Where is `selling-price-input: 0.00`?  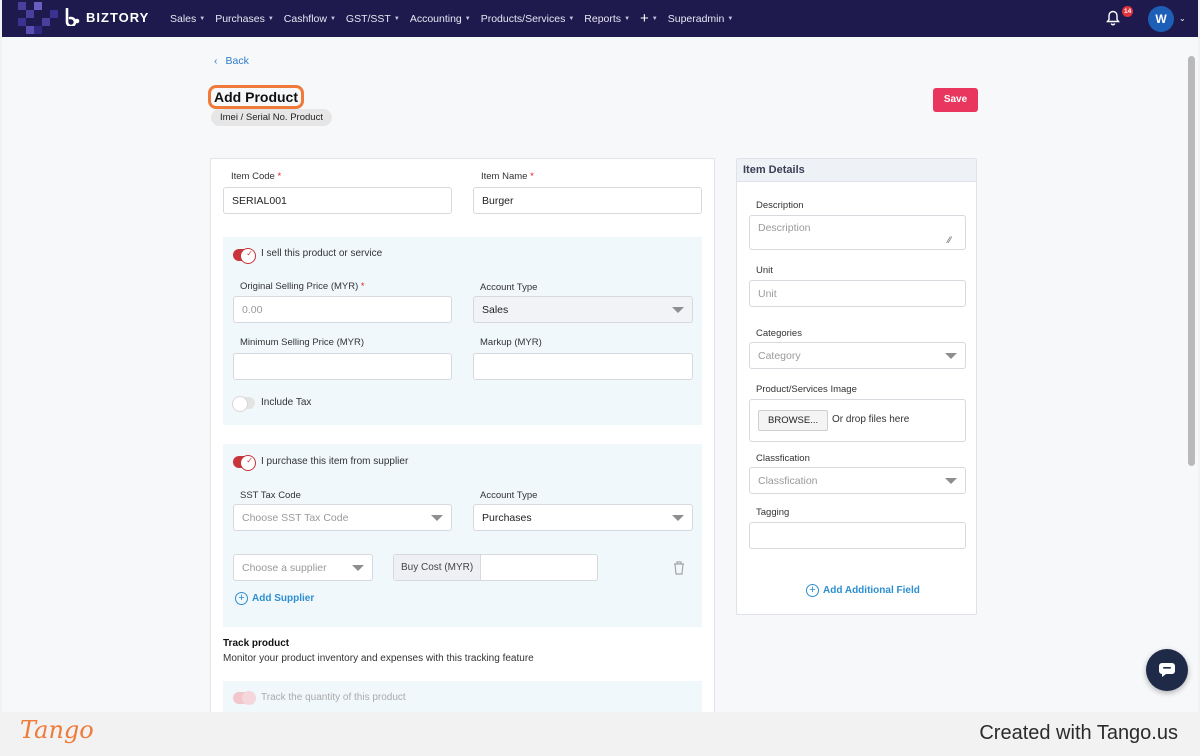 selling-price-input: 0.00 is located at coordinates (342, 309).